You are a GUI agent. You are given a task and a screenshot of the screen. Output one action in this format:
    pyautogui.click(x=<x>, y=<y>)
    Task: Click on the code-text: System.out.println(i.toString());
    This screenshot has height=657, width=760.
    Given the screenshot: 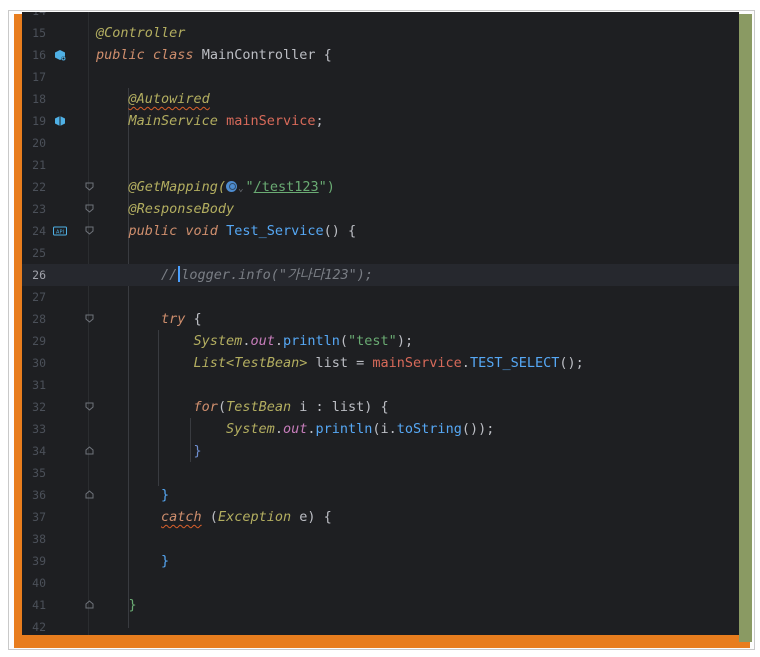 What is the action you would take?
    pyautogui.click(x=360, y=429)
    